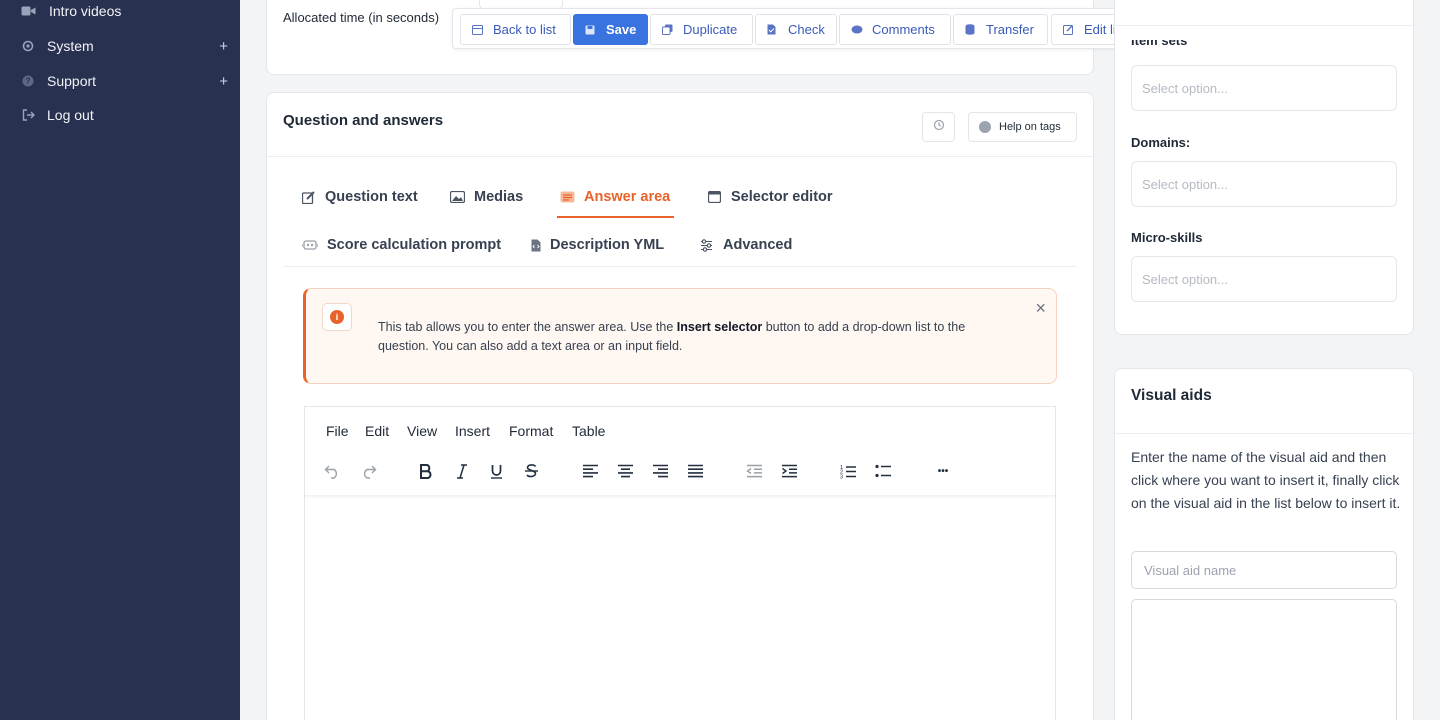 The width and height of the screenshot is (1440, 720). What do you see at coordinates (615, 197) in the screenshot?
I see `tab-answer-area: Answer area` at bounding box center [615, 197].